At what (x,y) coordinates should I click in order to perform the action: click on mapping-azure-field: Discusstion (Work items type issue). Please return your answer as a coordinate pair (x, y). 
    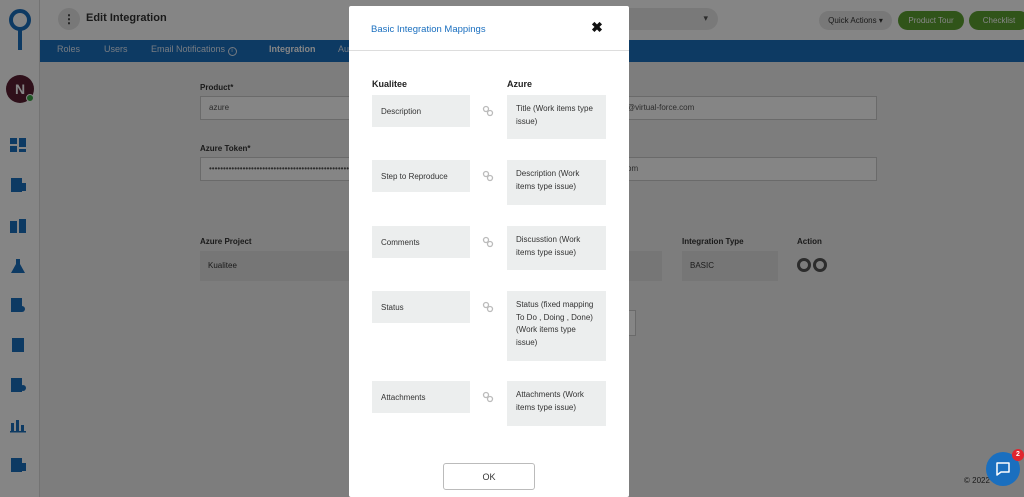
    Looking at the image, I should click on (556, 248).